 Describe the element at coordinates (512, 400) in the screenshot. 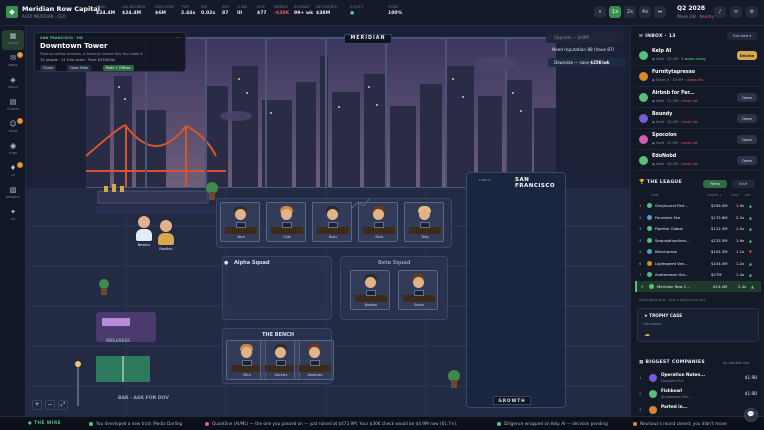

I see `growth-banner: GROWTH` at that location.